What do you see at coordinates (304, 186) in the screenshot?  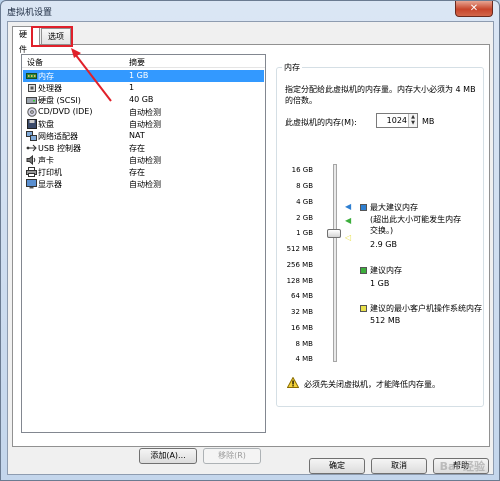 I see `scale-label: 8 GB` at bounding box center [304, 186].